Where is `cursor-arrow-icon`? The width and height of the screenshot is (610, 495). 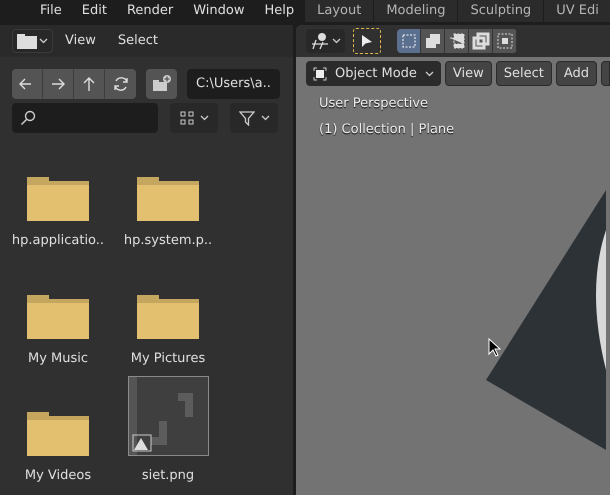
cursor-arrow-icon is located at coordinates (367, 41).